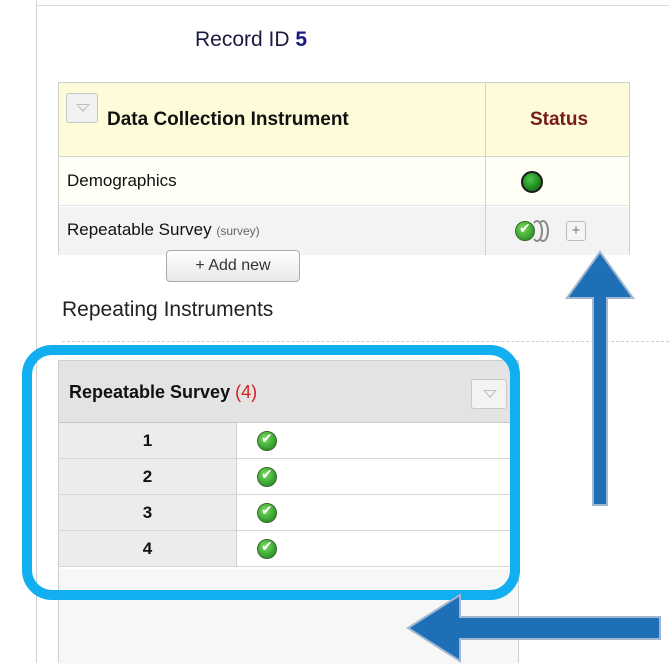 Image resolution: width=669 pixels, height=664 pixels. What do you see at coordinates (233, 266) in the screenshot?
I see `add-new-instance-button: + Add new` at bounding box center [233, 266].